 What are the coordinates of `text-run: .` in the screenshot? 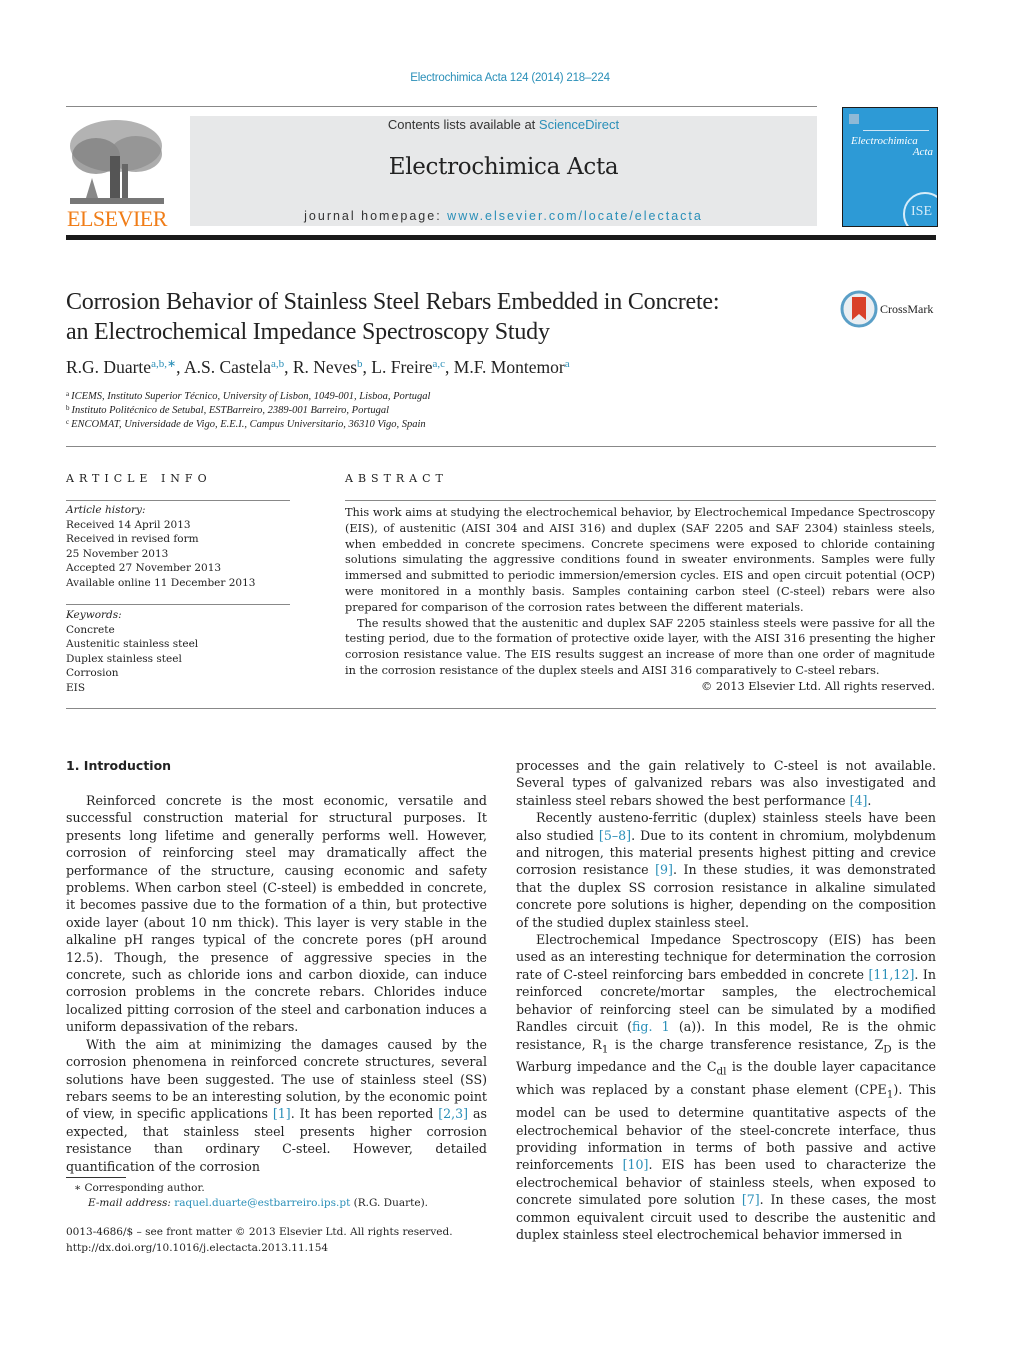 It's located at (869, 800).